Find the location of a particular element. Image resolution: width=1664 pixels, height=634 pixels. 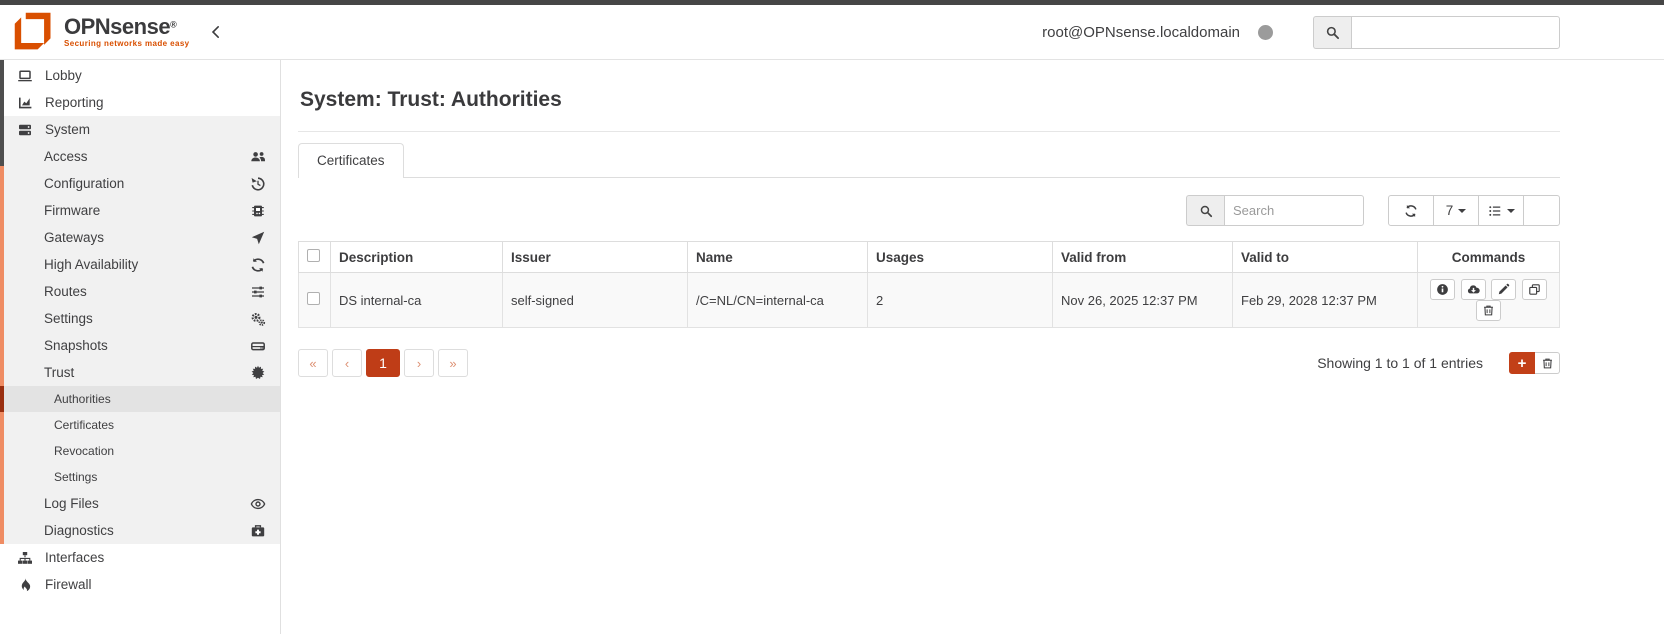

cloud-download-icon is located at coordinates (1473, 289).